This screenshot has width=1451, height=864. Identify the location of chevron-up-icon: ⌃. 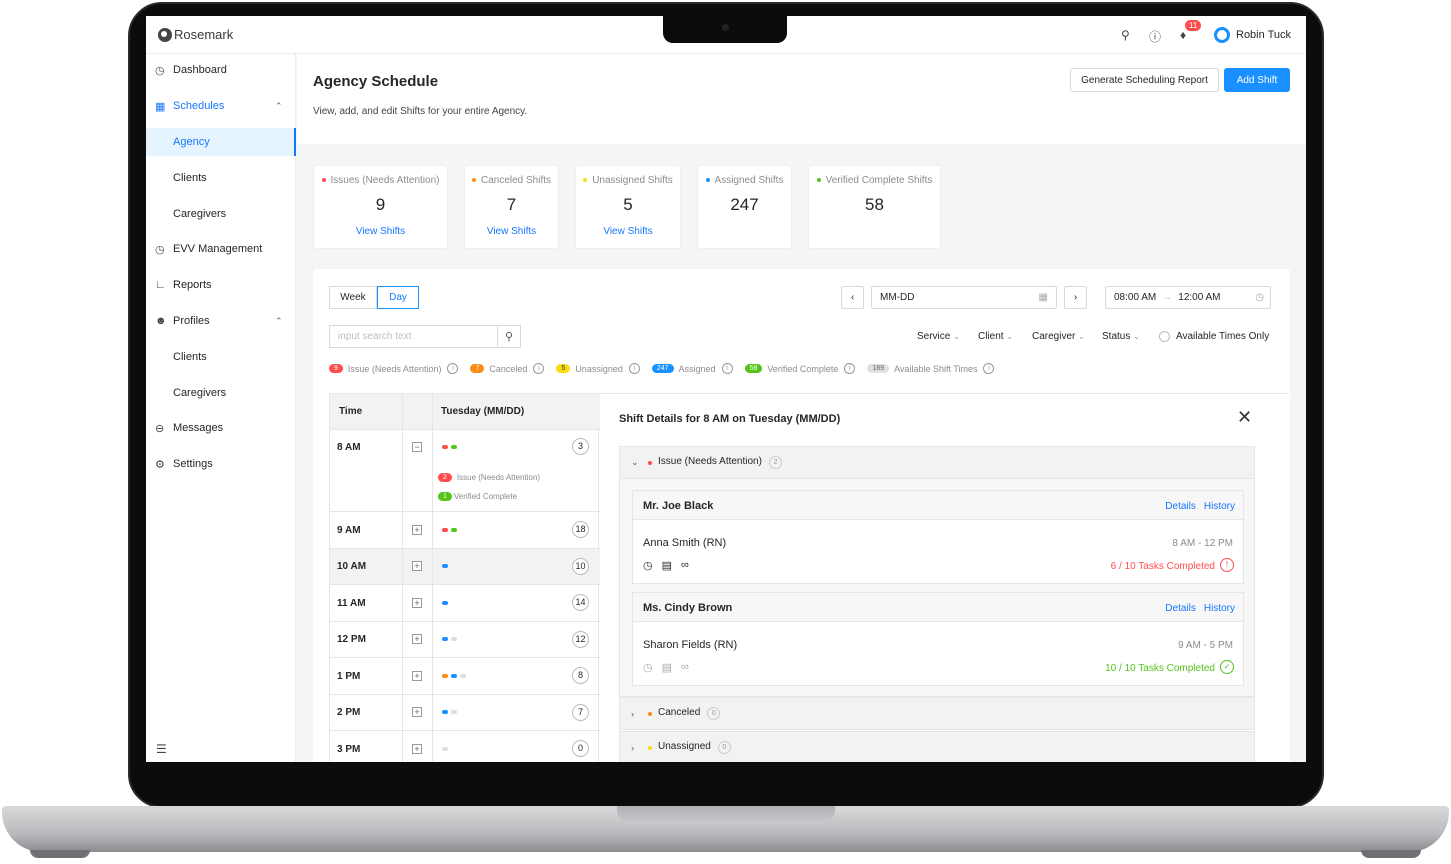
(279, 105).